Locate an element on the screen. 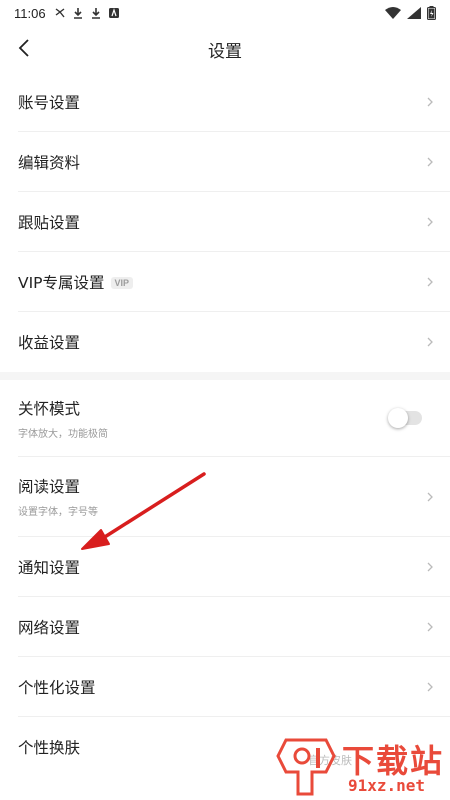 Image resolution: width=450 pixels, height=800 pixels. settings-item-comment: 跟贴设置 is located at coordinates (234, 222).